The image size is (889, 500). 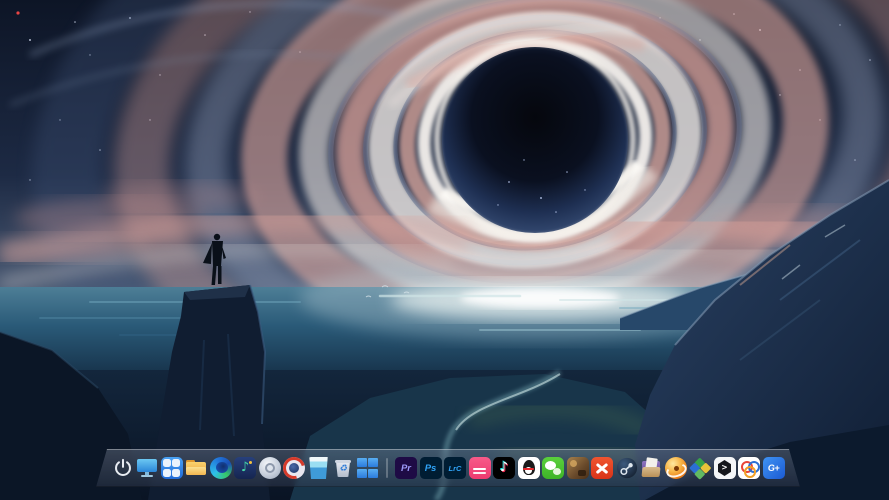 What do you see at coordinates (387, 468) in the screenshot?
I see `dock-separator` at bounding box center [387, 468].